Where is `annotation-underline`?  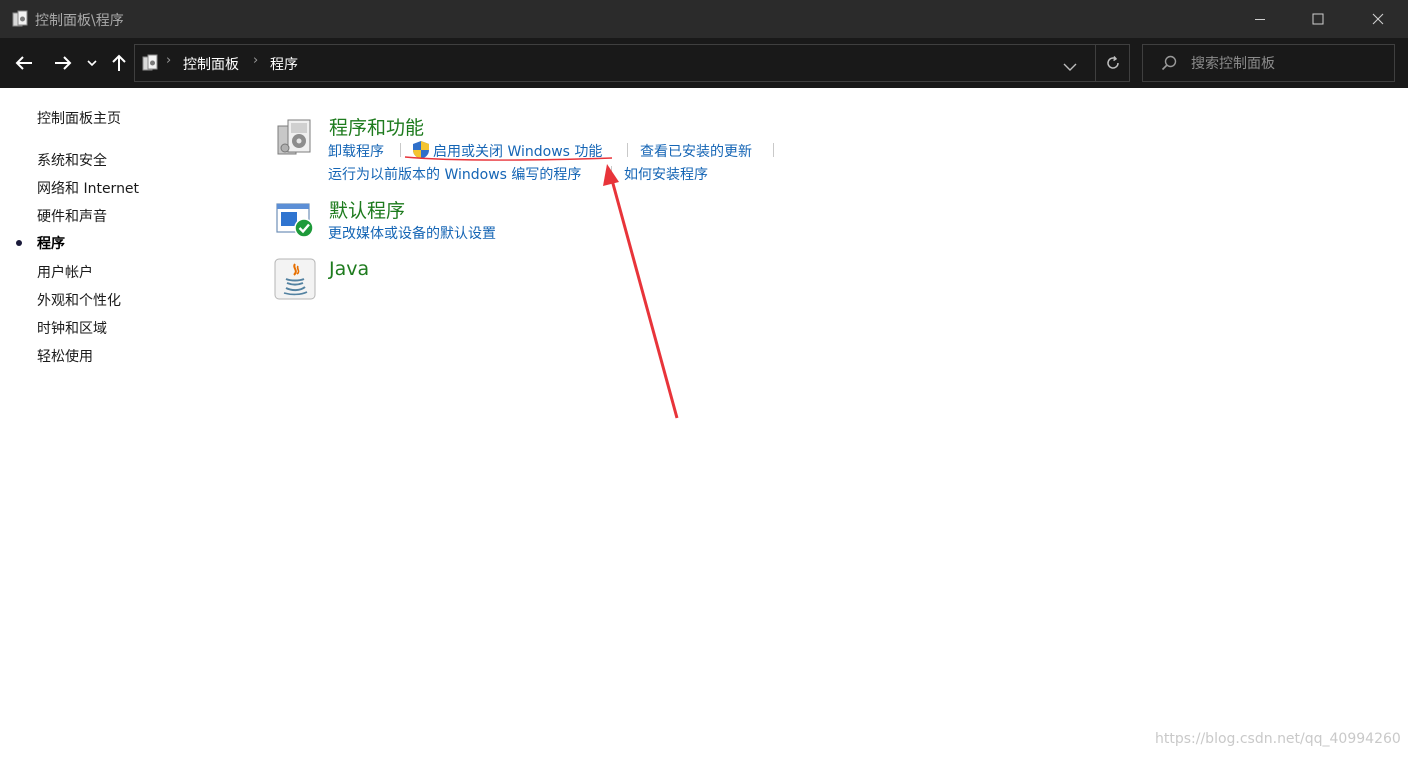
annotation-underline is located at coordinates (508, 158).